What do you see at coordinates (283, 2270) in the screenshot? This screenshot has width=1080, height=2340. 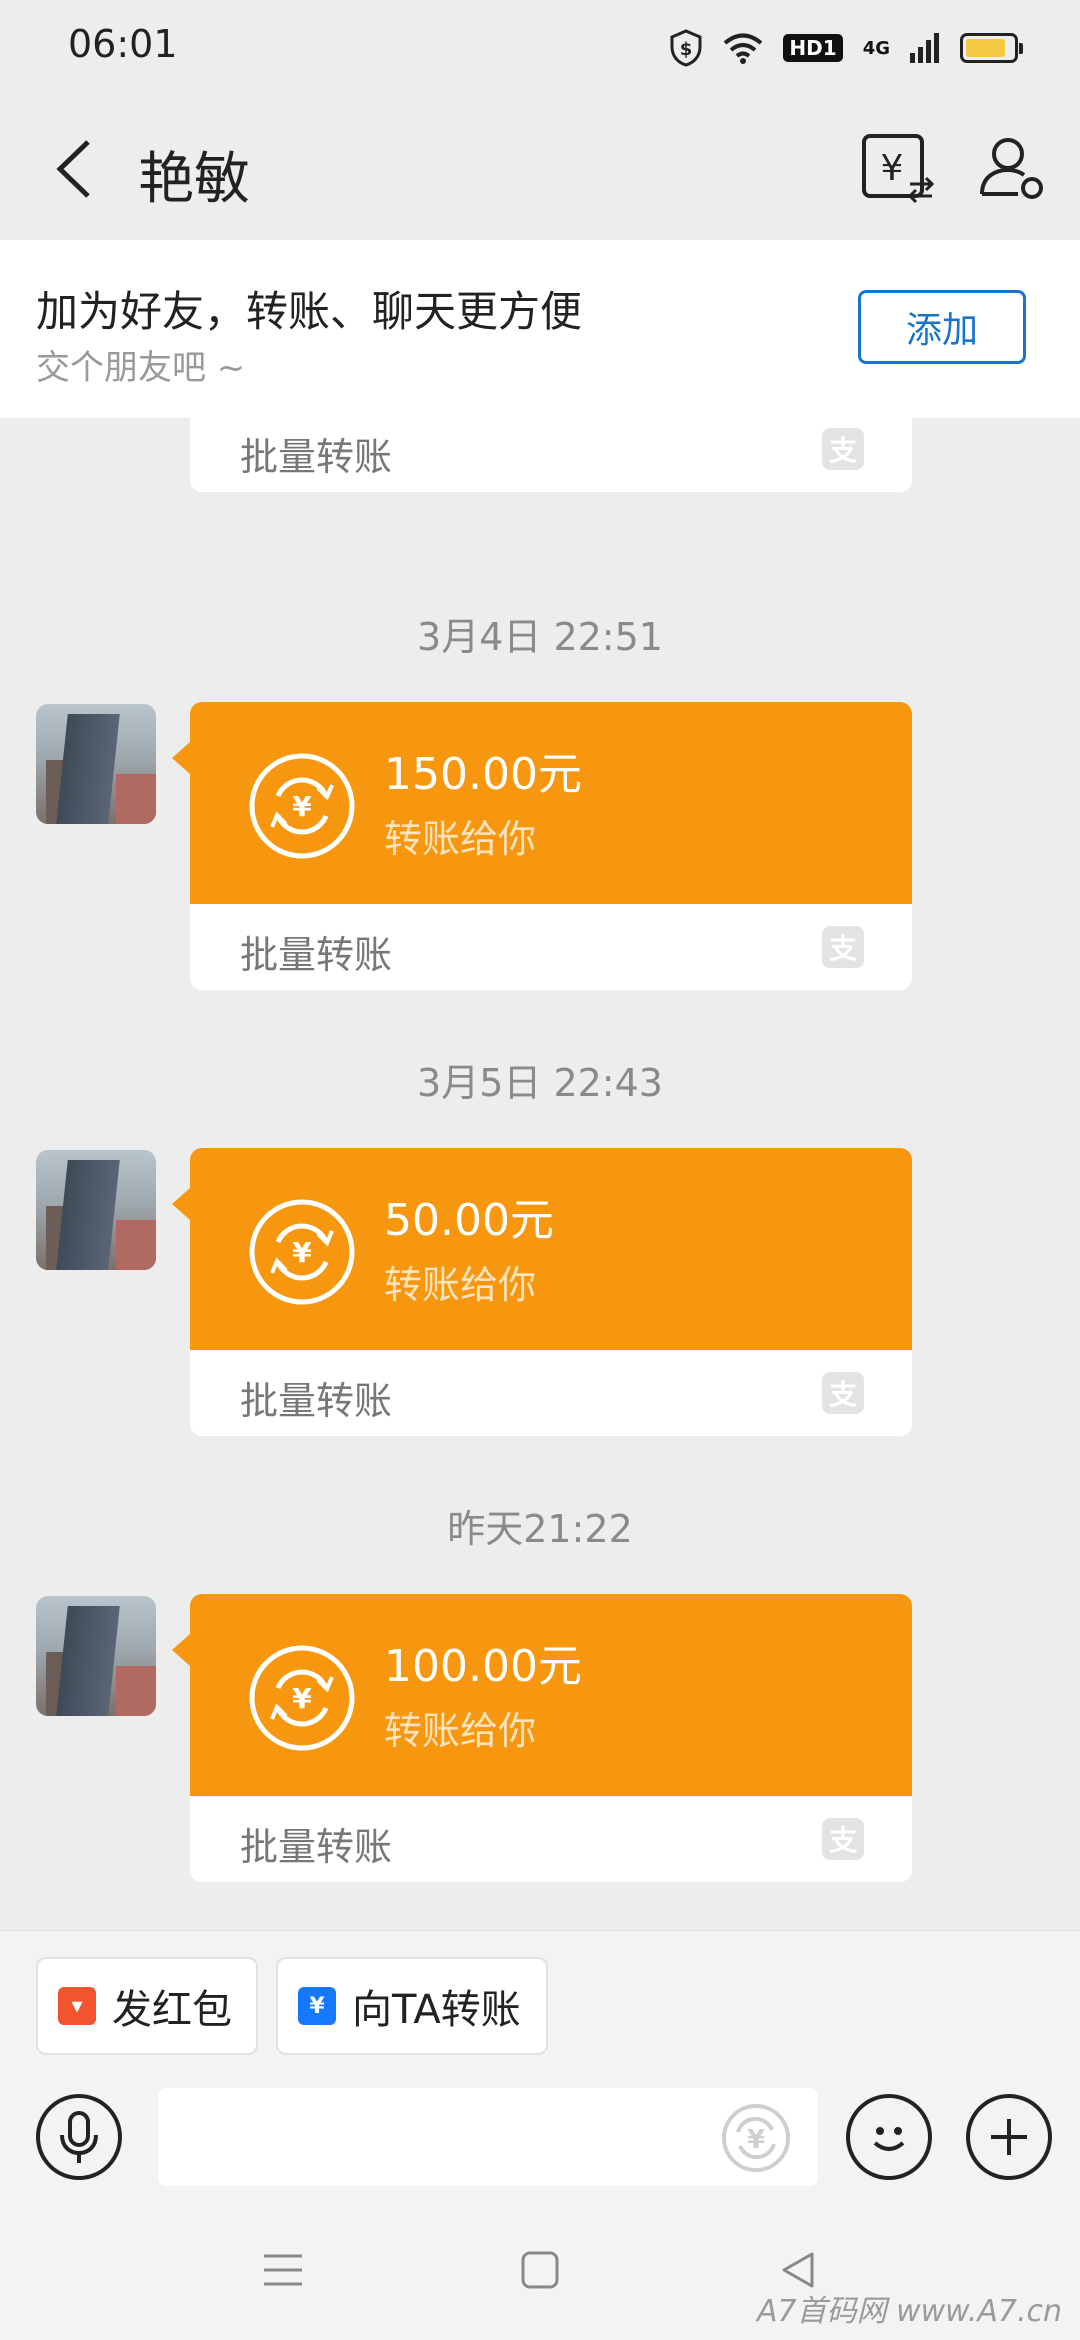 I see `menu-icon` at bounding box center [283, 2270].